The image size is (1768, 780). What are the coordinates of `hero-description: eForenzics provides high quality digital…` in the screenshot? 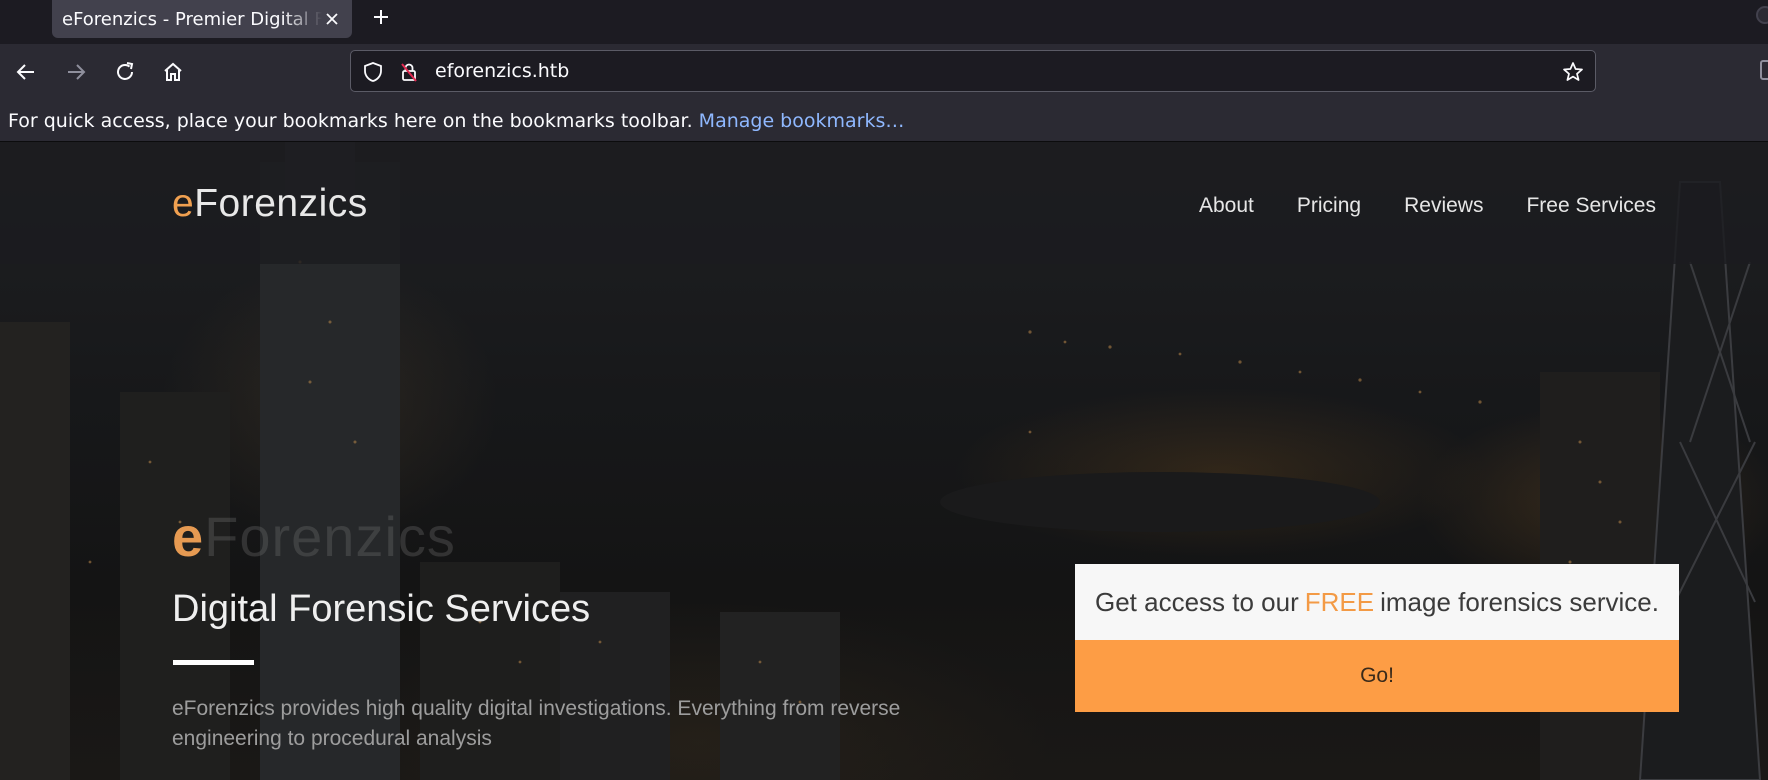 It's located at (536, 723).